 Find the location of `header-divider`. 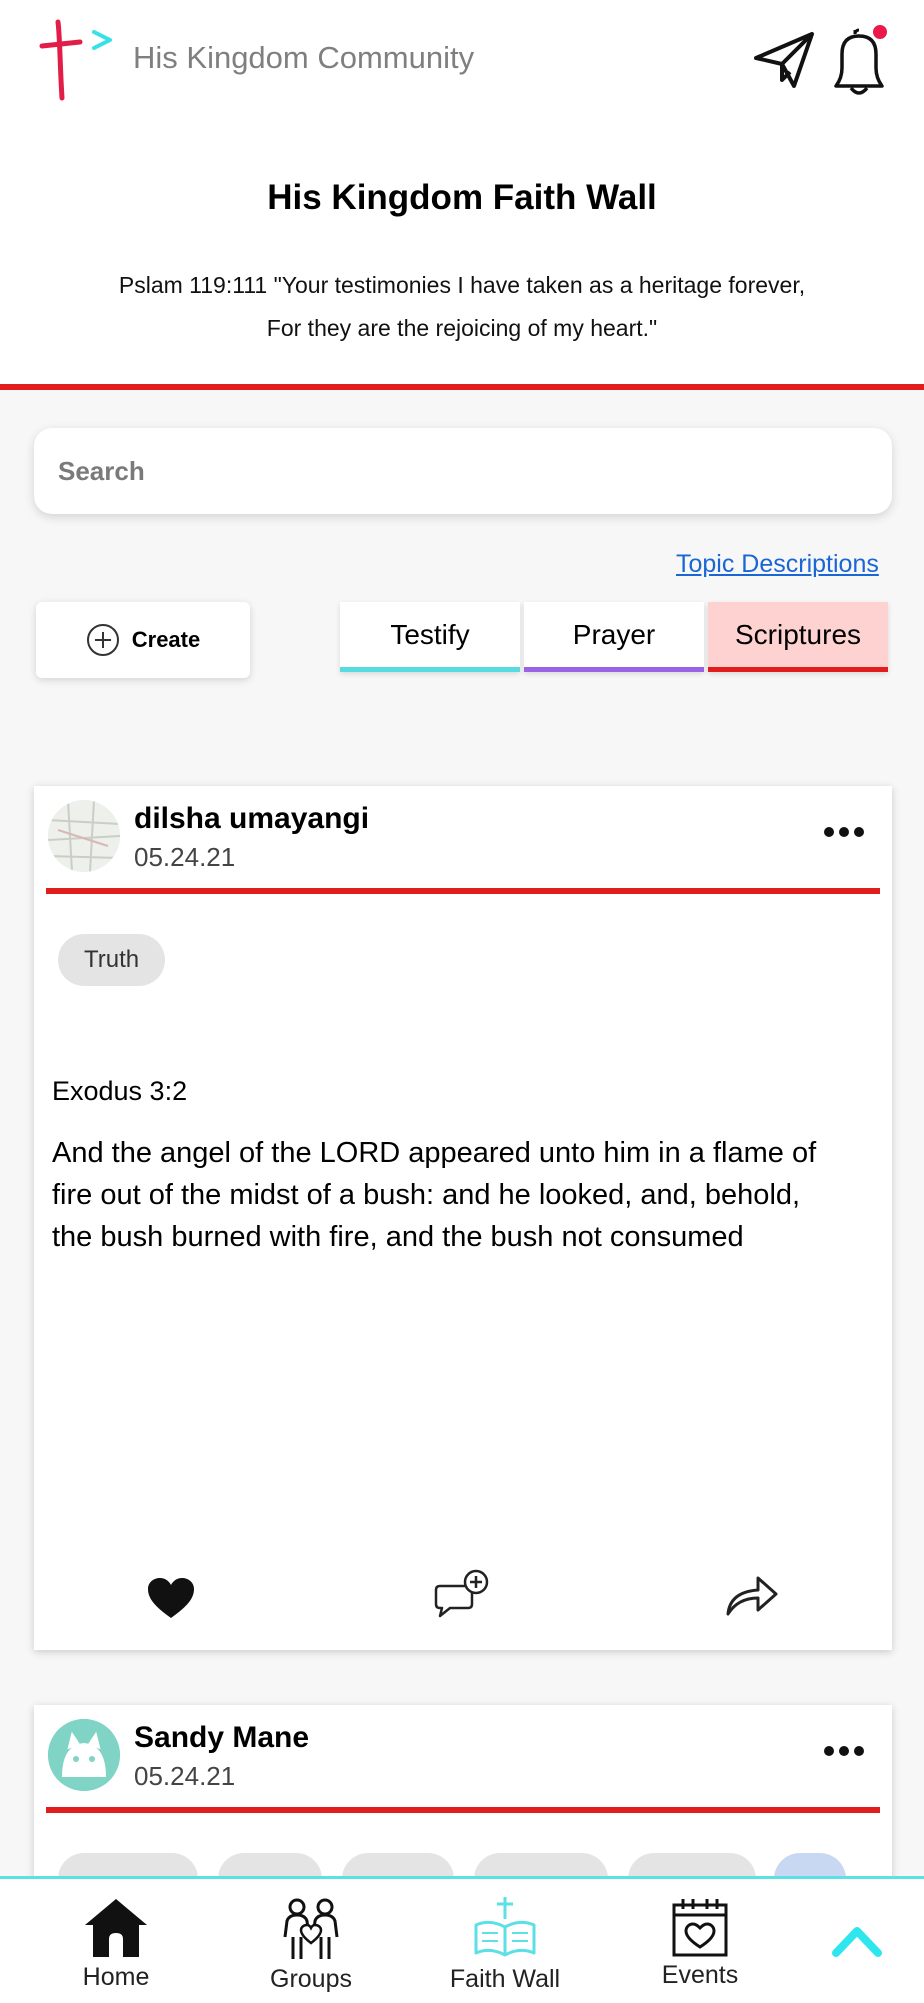

header-divider is located at coordinates (462, 387).